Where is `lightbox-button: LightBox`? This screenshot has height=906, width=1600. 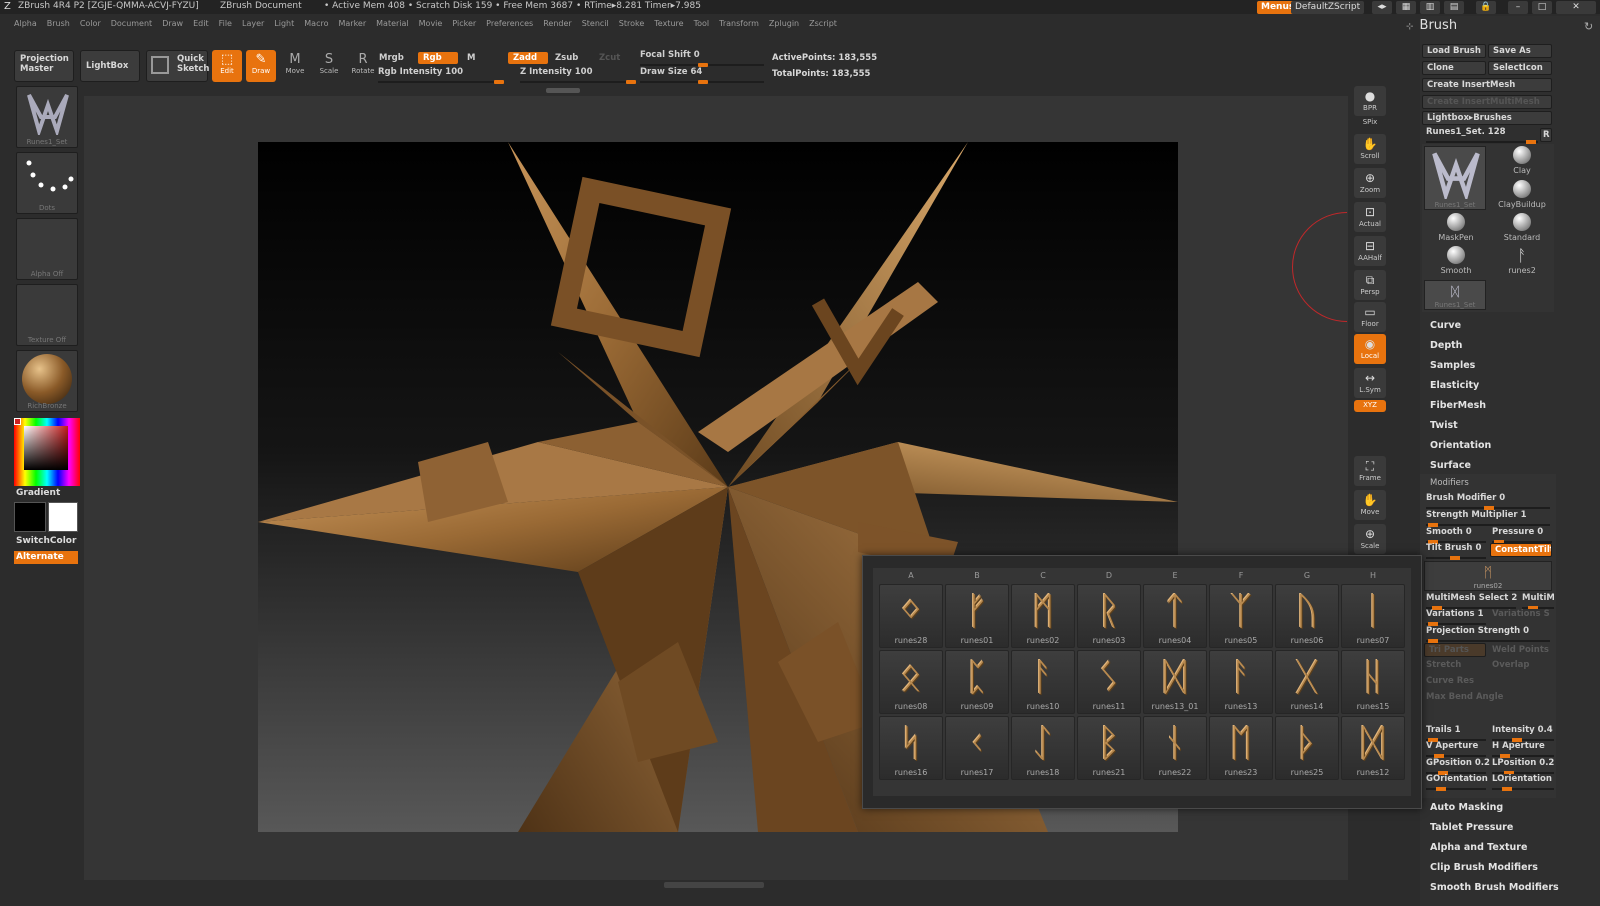 lightbox-button: LightBox is located at coordinates (110, 66).